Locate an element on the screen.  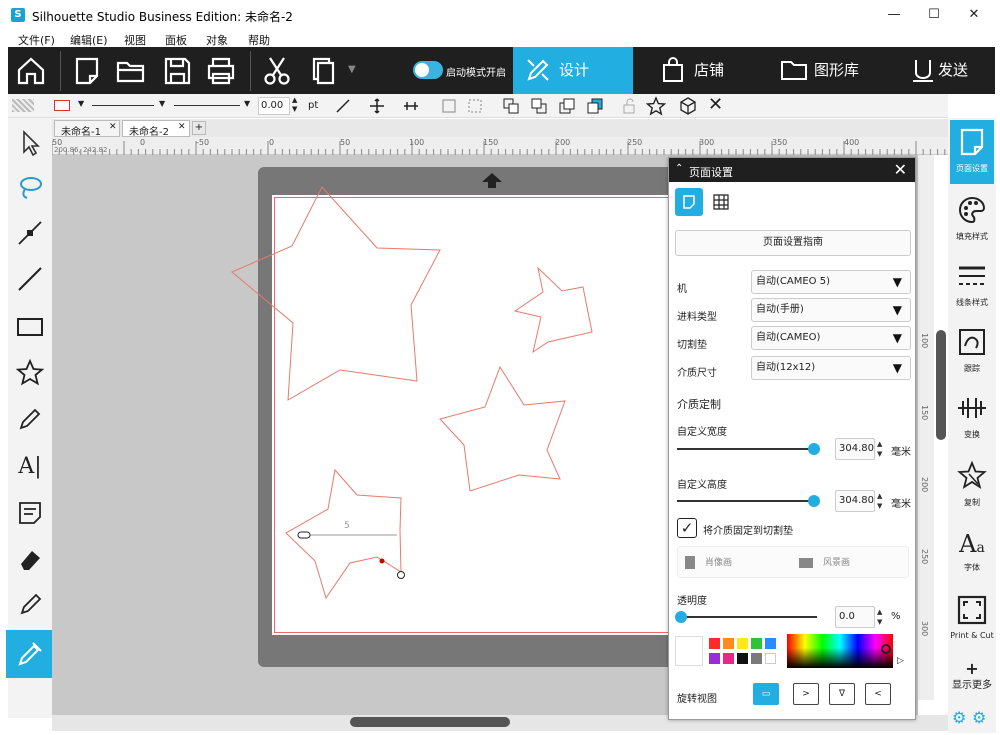
star-shape-icon is located at coordinates (656, 106).